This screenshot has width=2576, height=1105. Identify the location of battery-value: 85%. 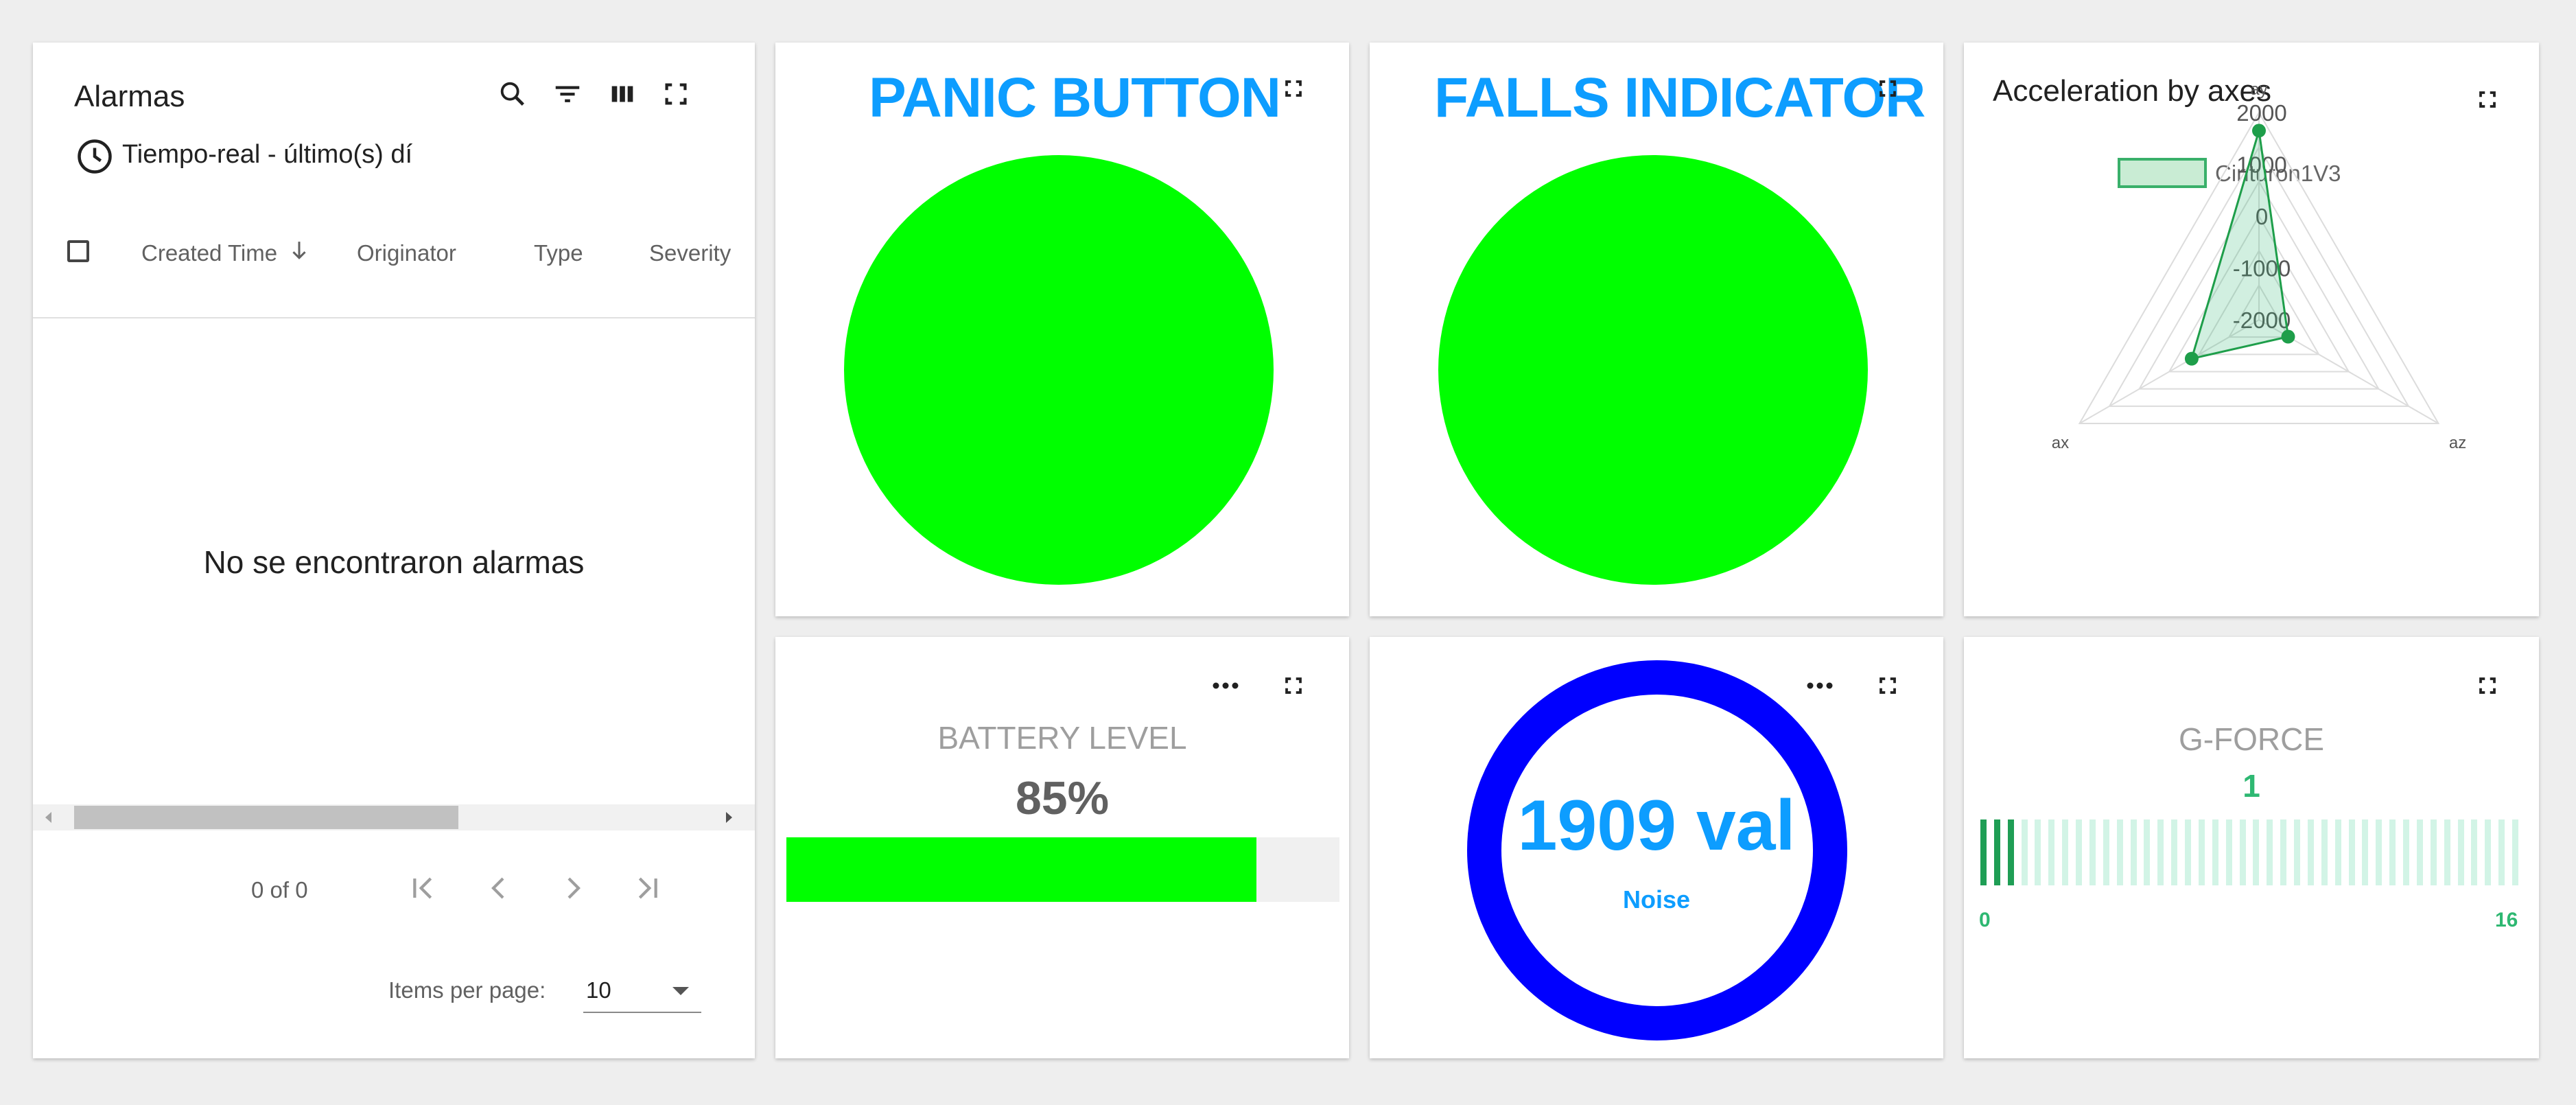
(1062, 798).